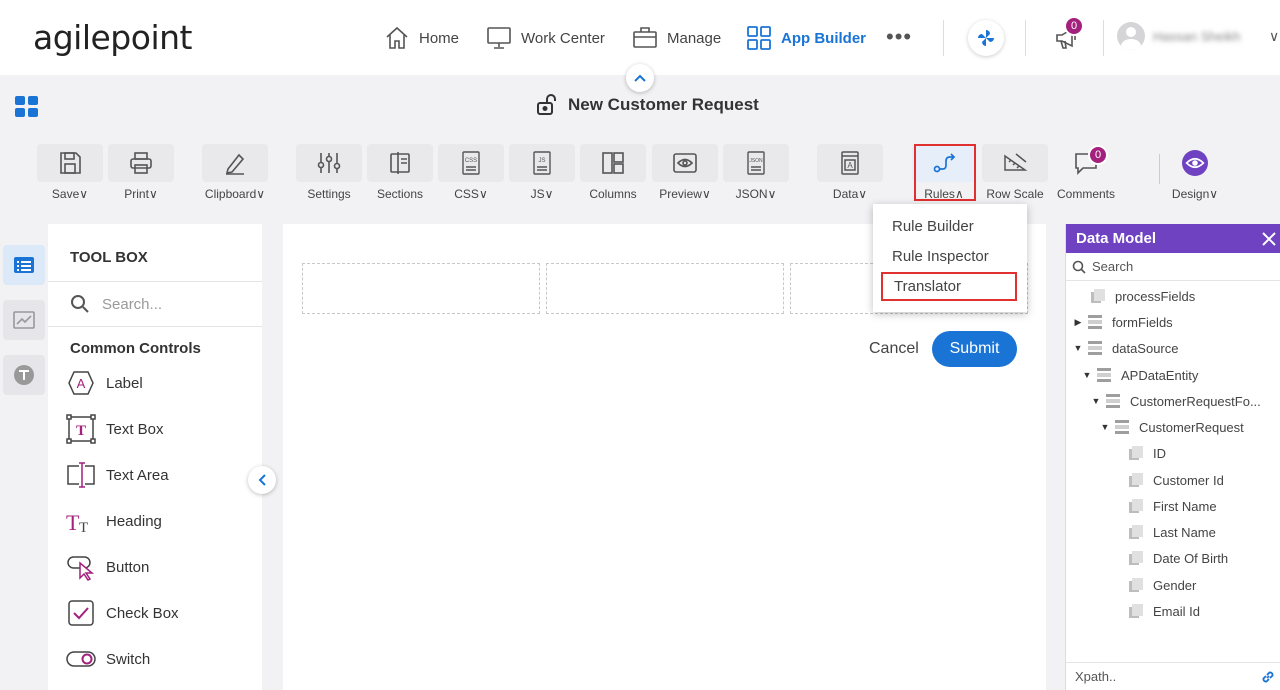  I want to click on nav-app-builder: App Builder, so click(806, 38).